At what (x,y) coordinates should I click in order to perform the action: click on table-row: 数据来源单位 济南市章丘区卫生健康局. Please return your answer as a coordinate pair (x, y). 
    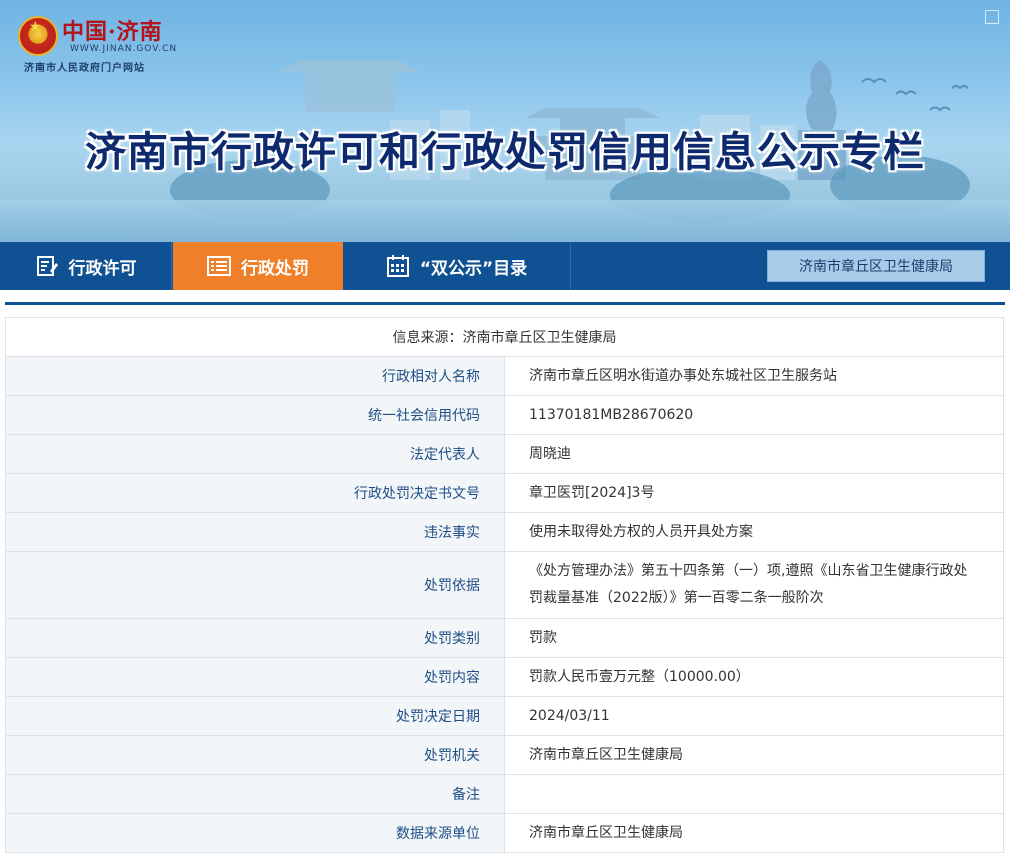
    Looking at the image, I should click on (504, 833).